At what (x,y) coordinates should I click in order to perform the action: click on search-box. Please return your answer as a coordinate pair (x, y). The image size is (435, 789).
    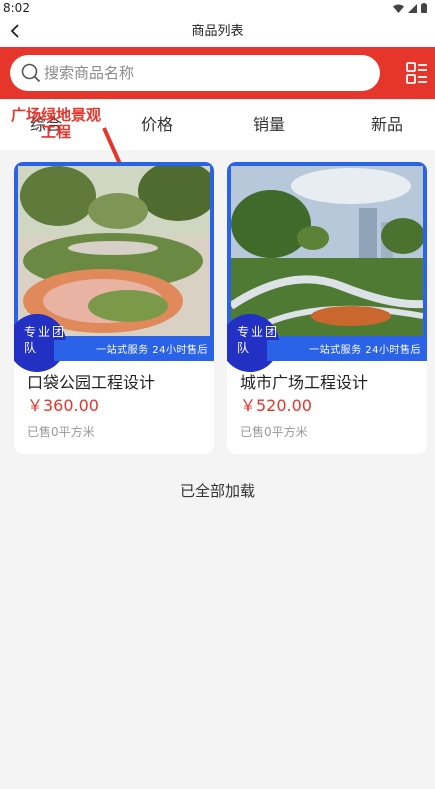
    Looking at the image, I should click on (195, 73).